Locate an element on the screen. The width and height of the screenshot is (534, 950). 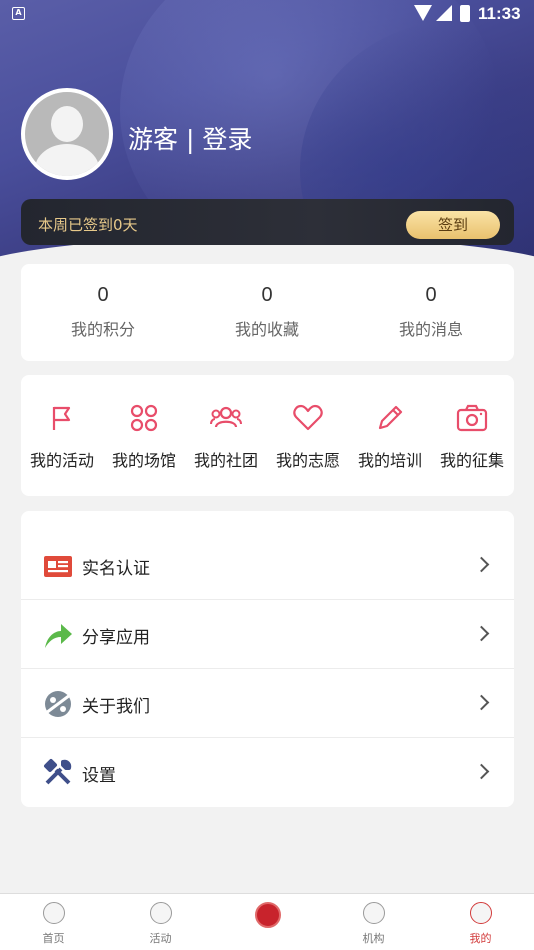
features-card: 我的活动 我的场馆 我的社团 我的志愿 我的培训 我的征集 is located at coordinates (267, 435).